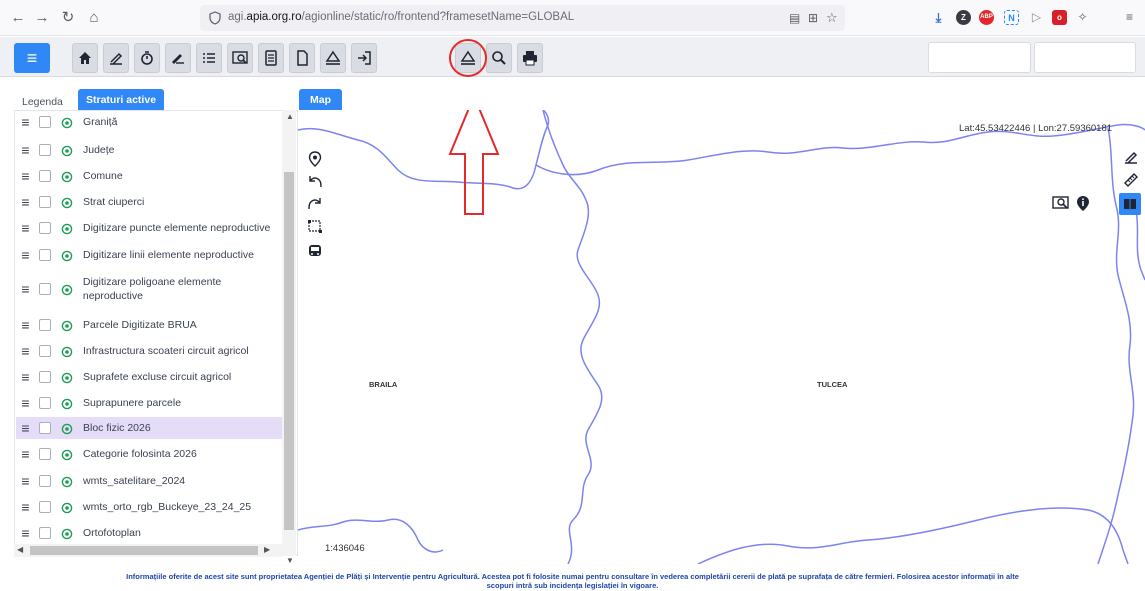 This screenshot has width=1145, height=591. I want to click on ruler-icon, so click(1131, 182).